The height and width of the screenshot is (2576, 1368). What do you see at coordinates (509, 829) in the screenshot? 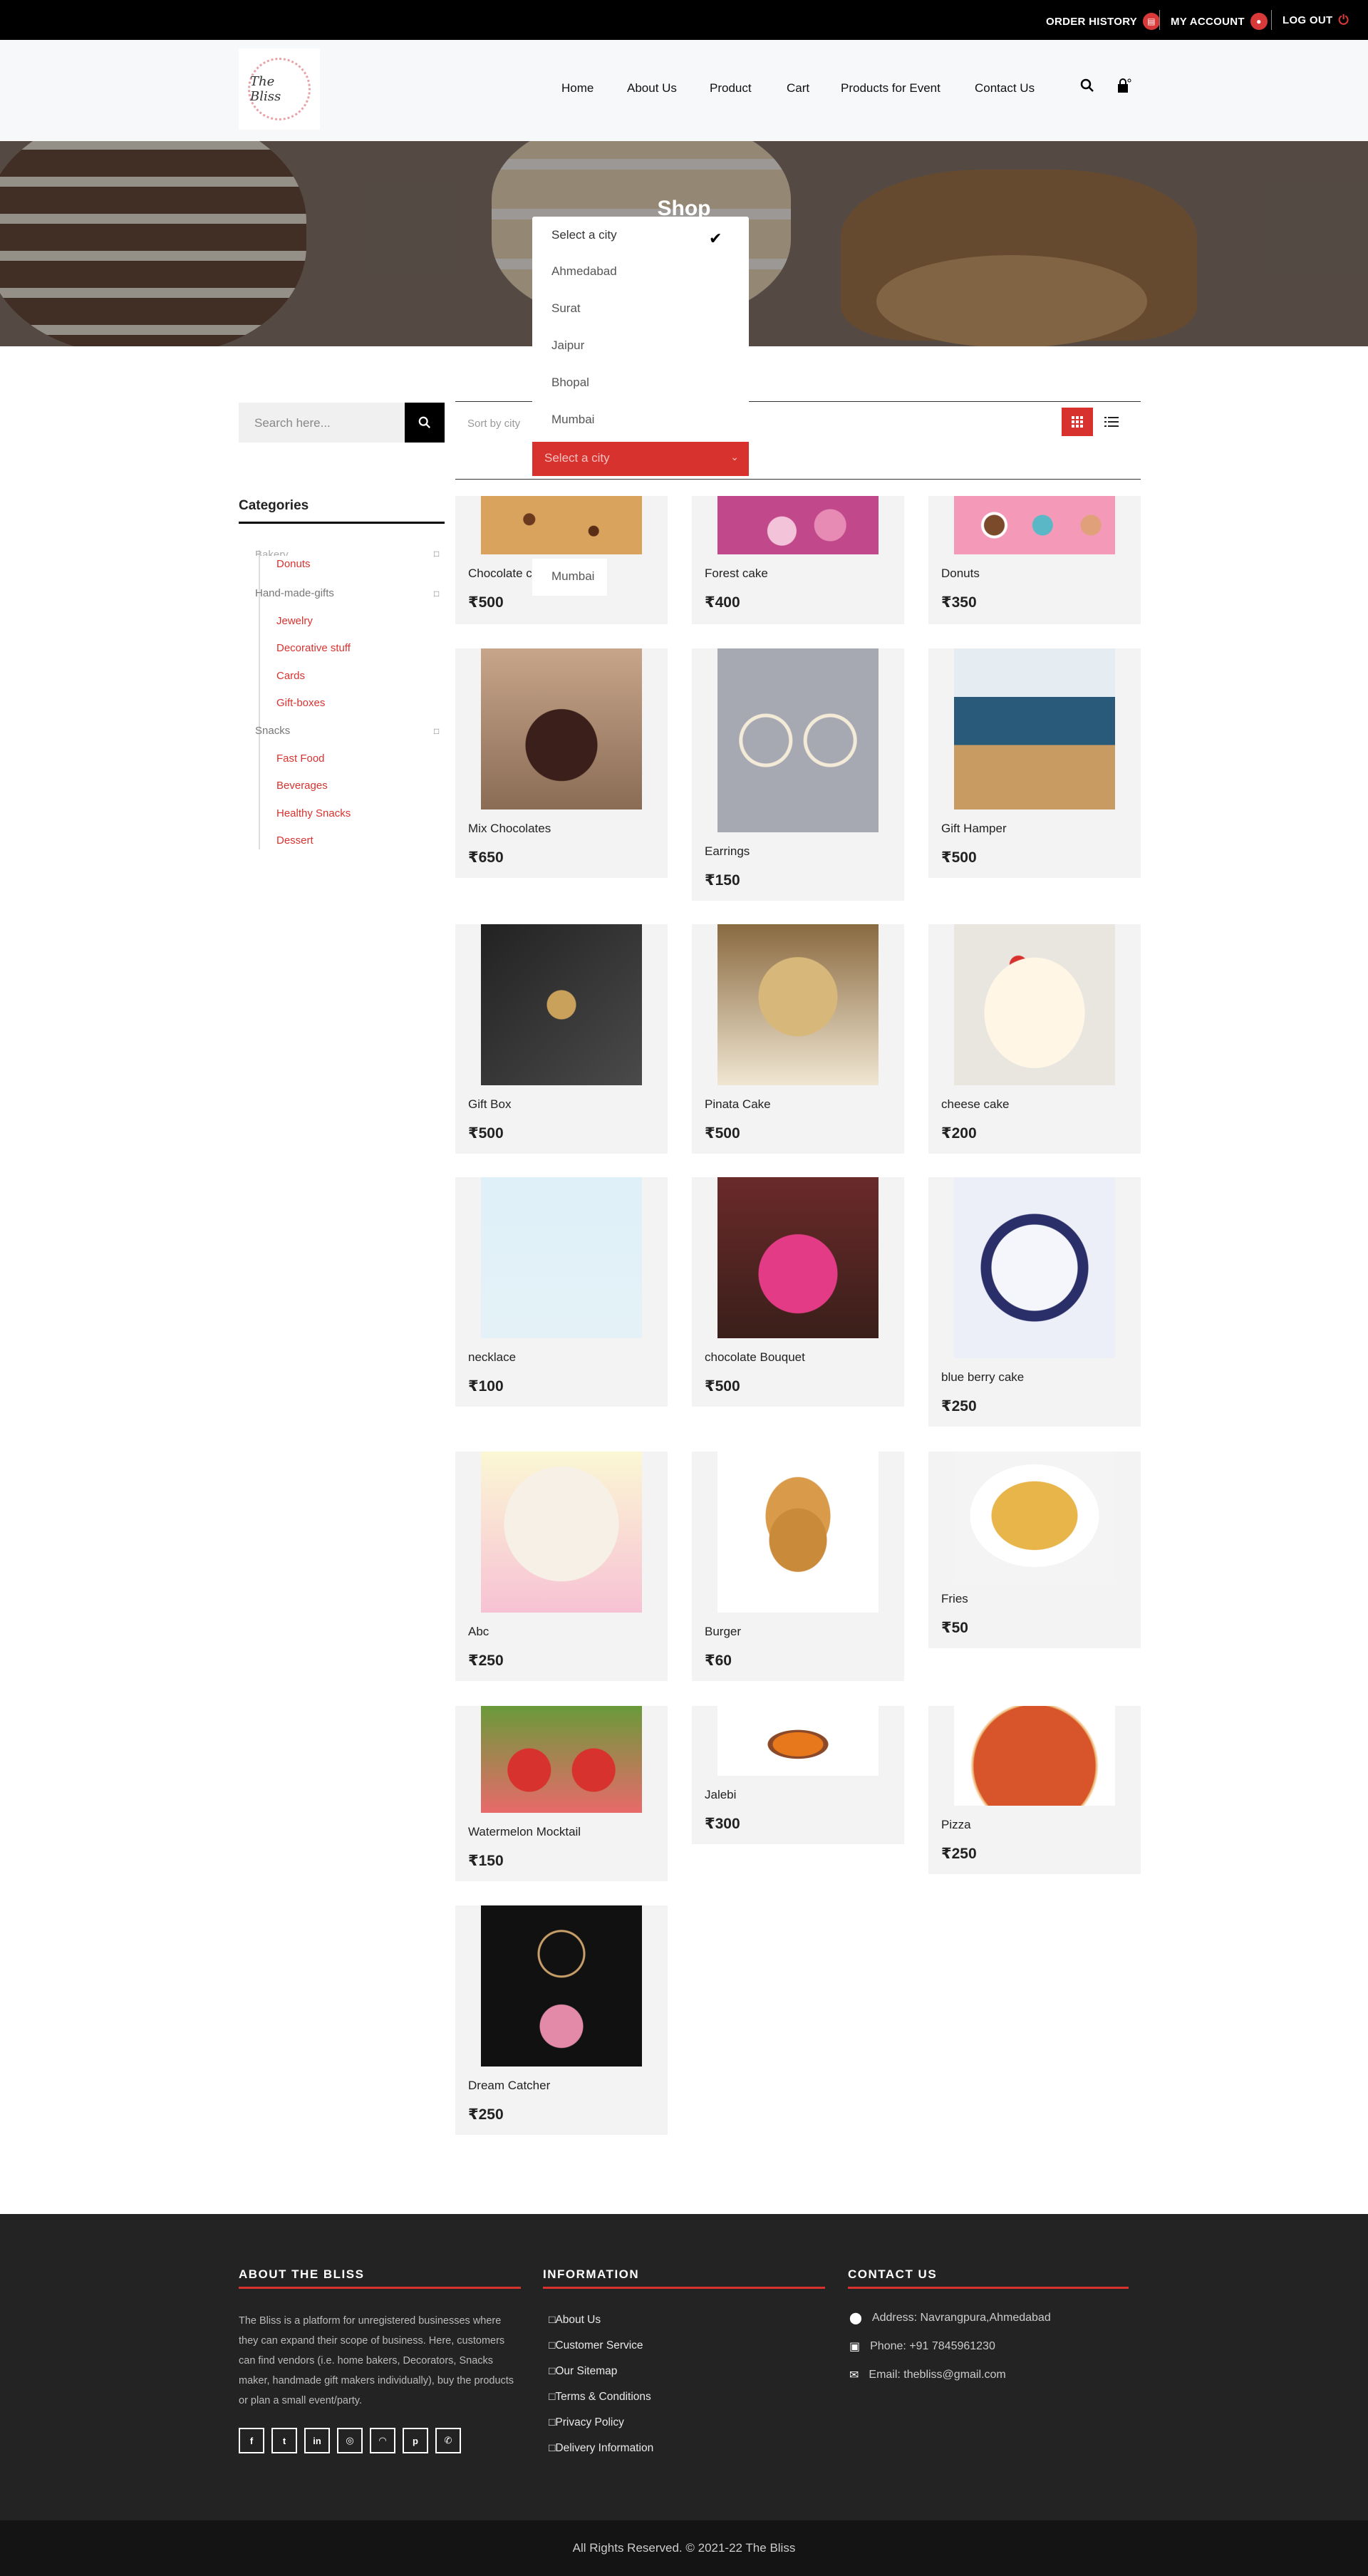
I see `product-name: Mix Chocolates` at bounding box center [509, 829].